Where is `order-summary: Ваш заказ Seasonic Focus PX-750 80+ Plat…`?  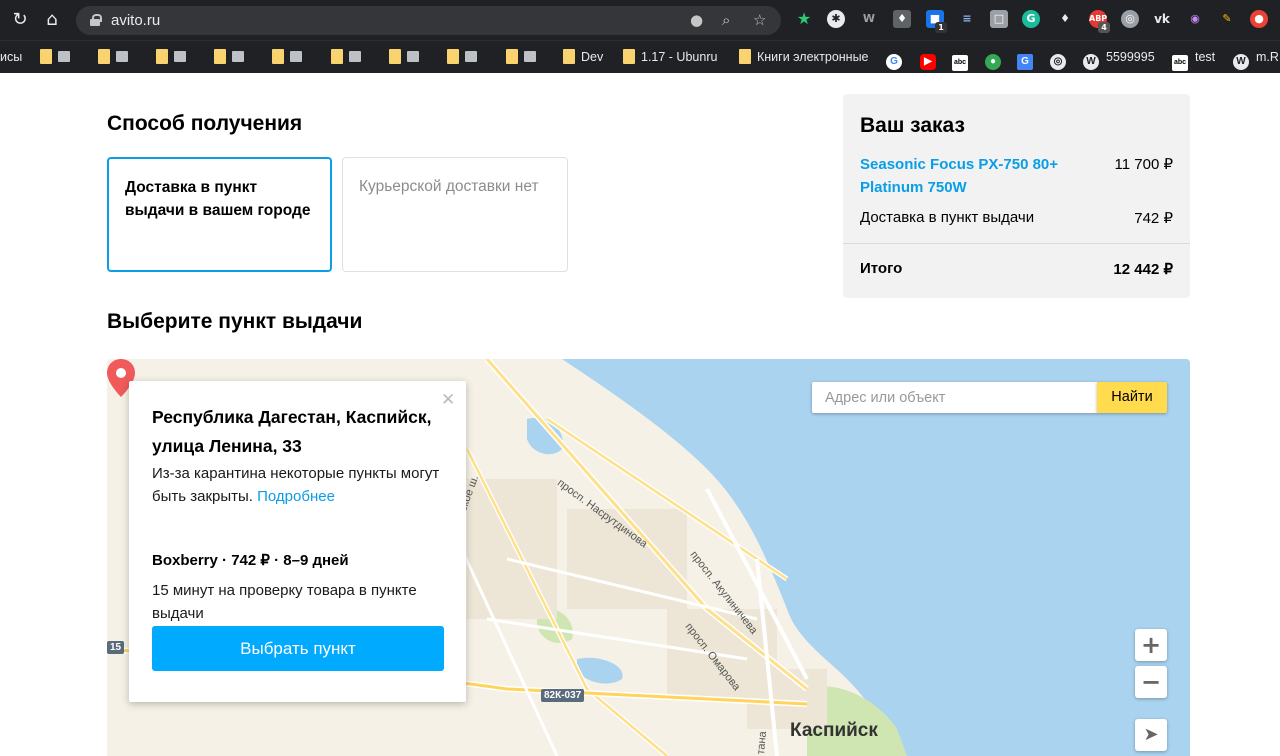
order-summary: Ваш заказ Seasonic Focus PX-750 80+ Plat… is located at coordinates (1016, 196).